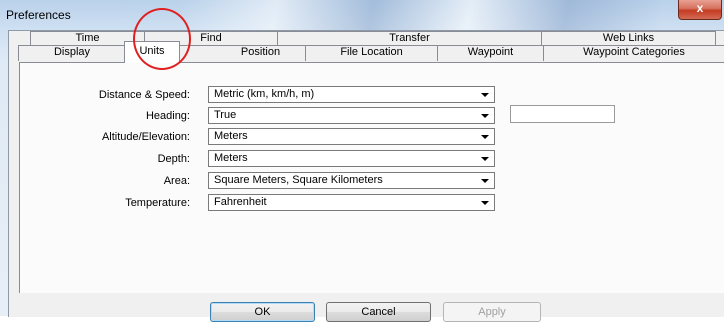 Image resolution: width=724 pixels, height=322 pixels. Describe the element at coordinates (240, 202) in the screenshot. I see `temperature-value: Fahrenheit` at that location.